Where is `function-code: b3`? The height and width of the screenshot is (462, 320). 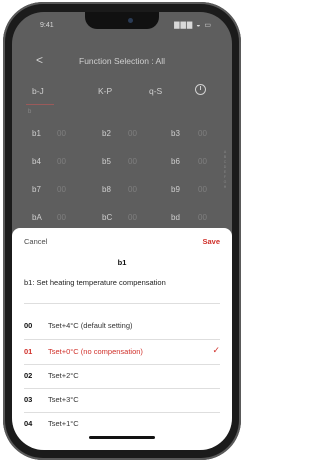
function-code: b3 is located at coordinates (175, 133).